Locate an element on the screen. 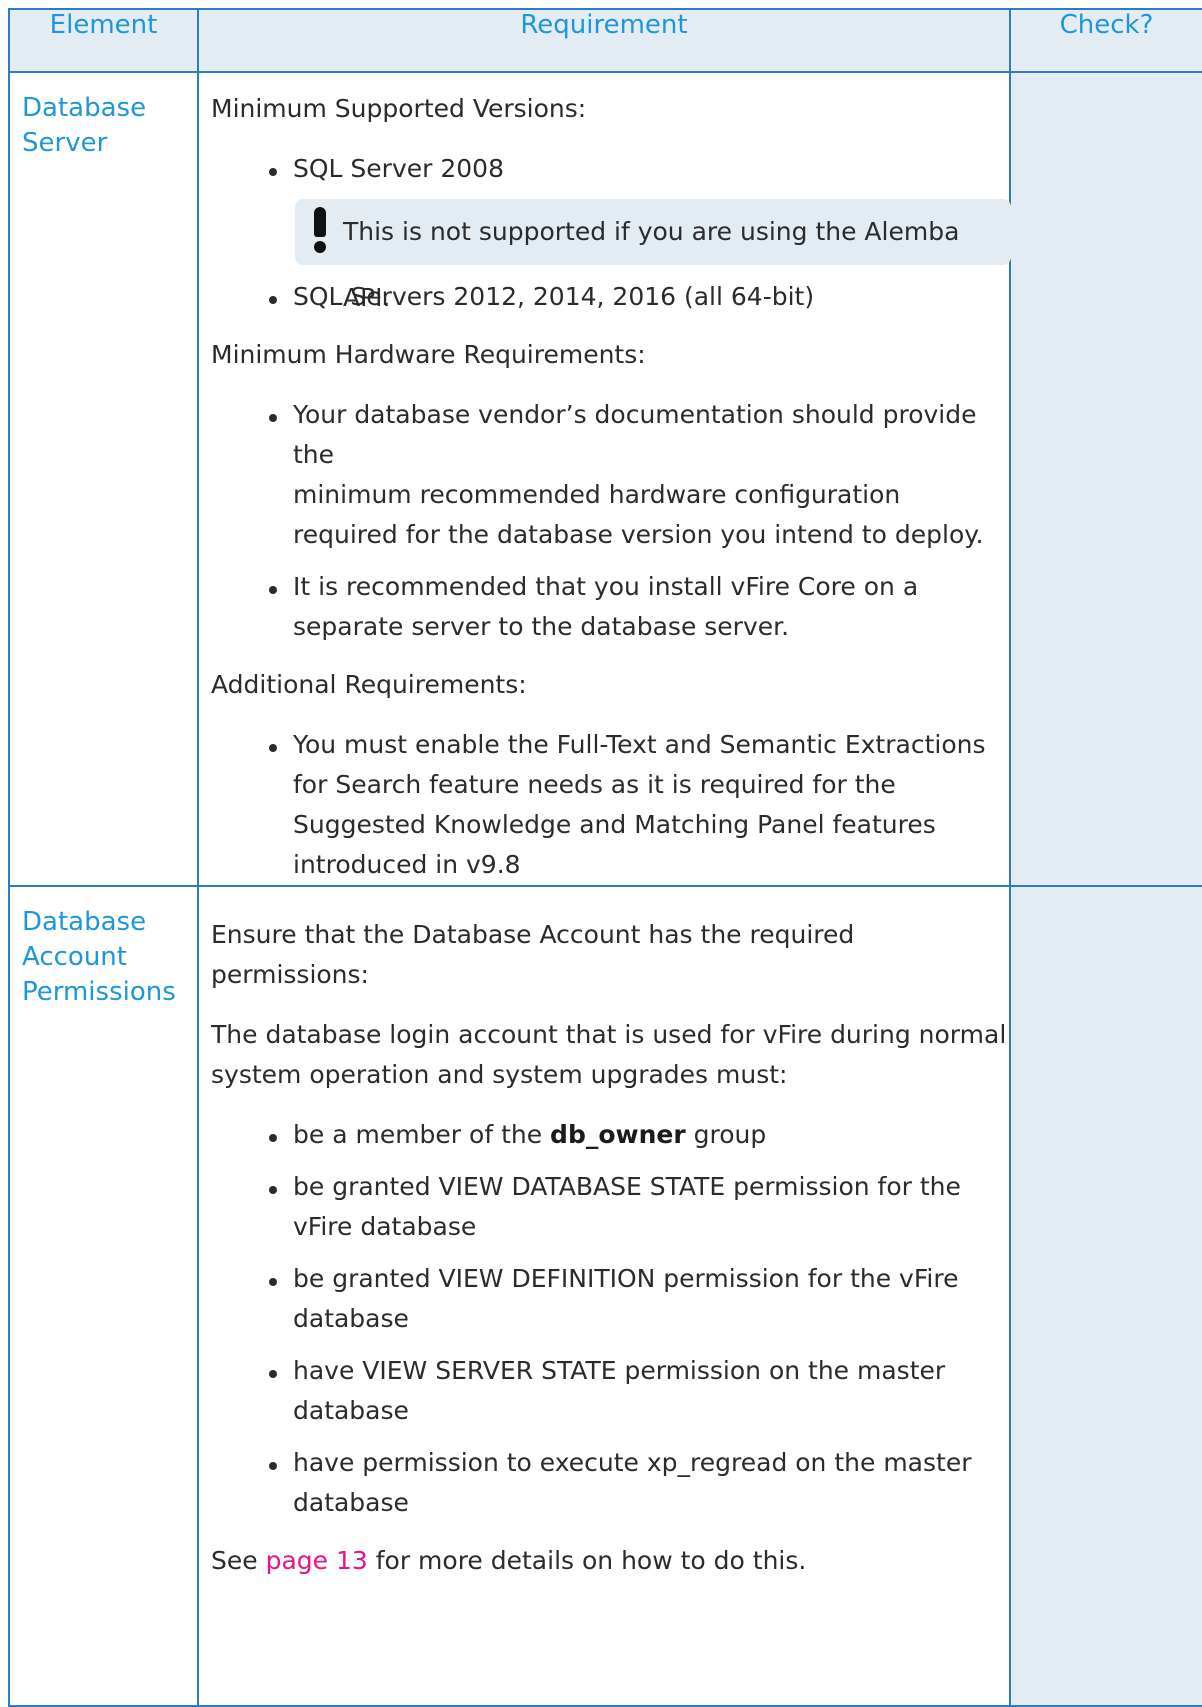 This screenshot has width=1202, height=1707. element-name-line: Permissions is located at coordinates (99, 992).